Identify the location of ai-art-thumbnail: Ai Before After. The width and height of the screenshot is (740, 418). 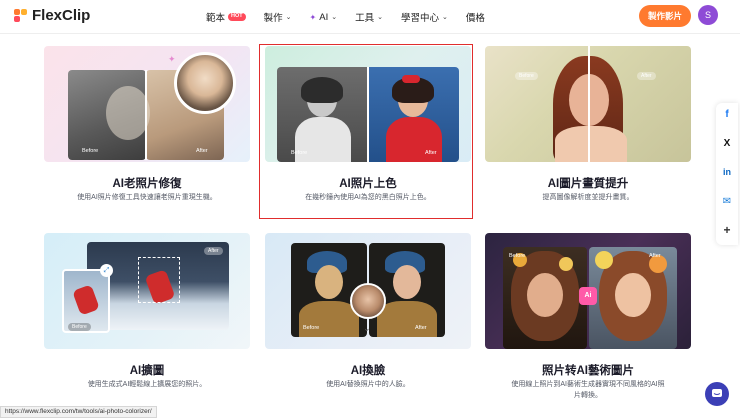
(588, 291).